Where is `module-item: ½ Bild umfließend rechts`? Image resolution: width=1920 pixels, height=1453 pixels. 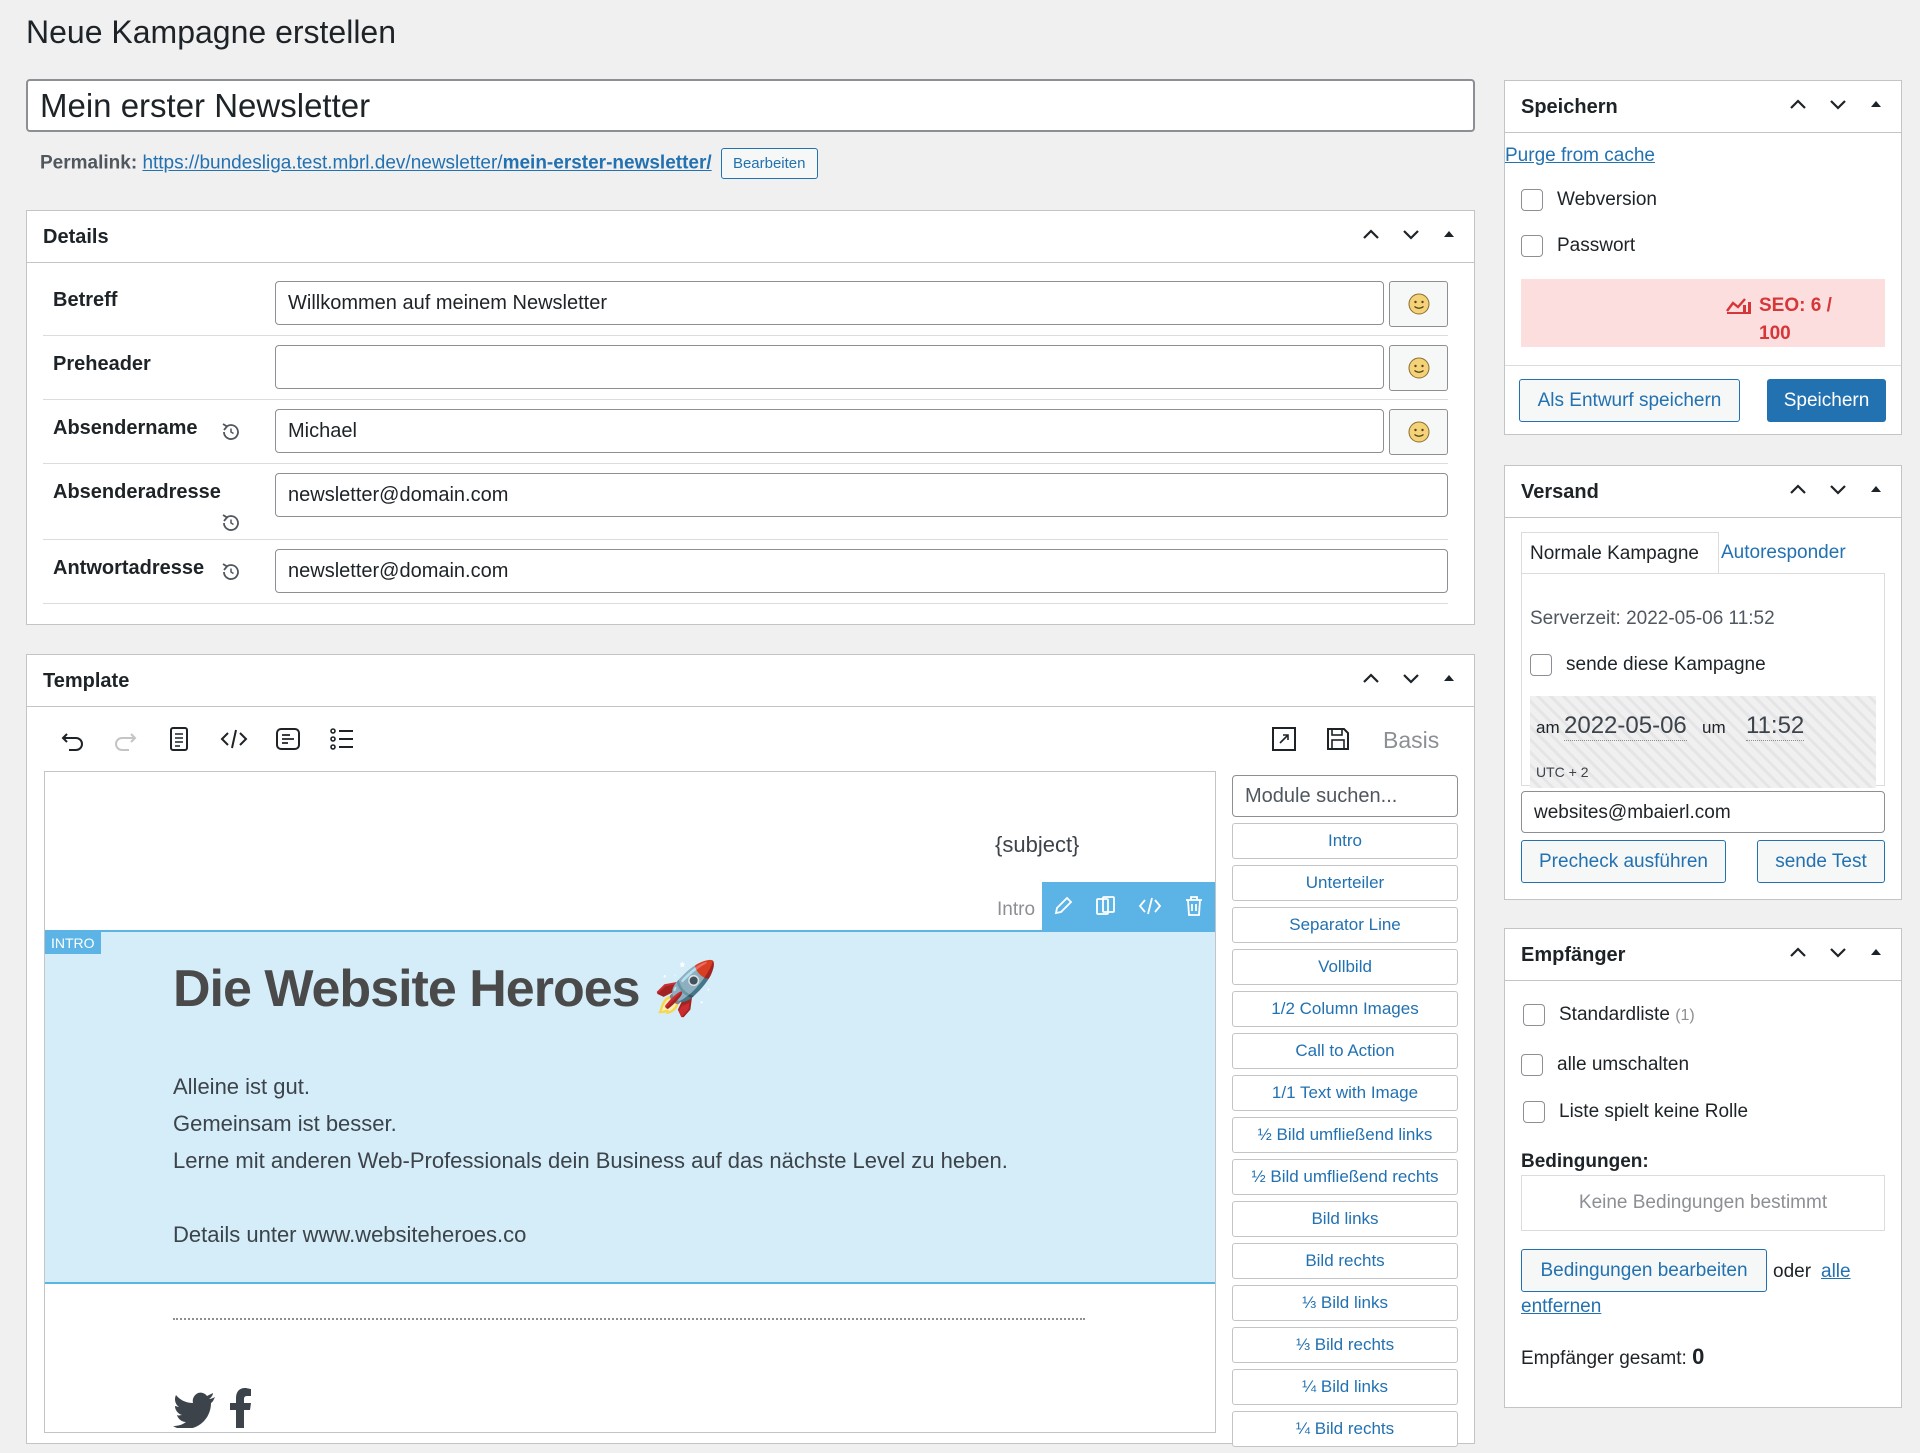
module-item: ½ Bild umfließend rechts is located at coordinates (1345, 1177).